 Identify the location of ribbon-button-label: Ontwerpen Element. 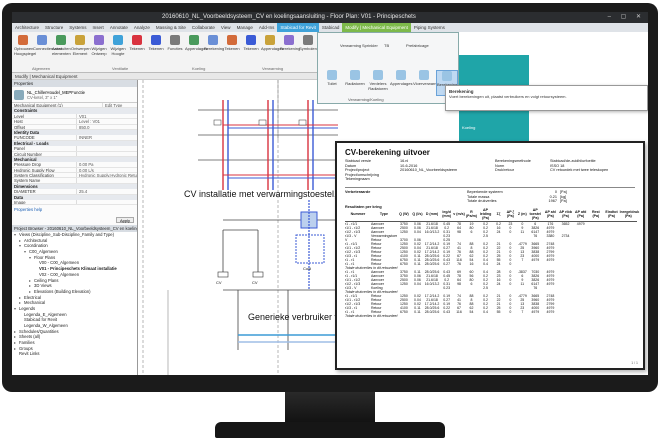
(81, 51).